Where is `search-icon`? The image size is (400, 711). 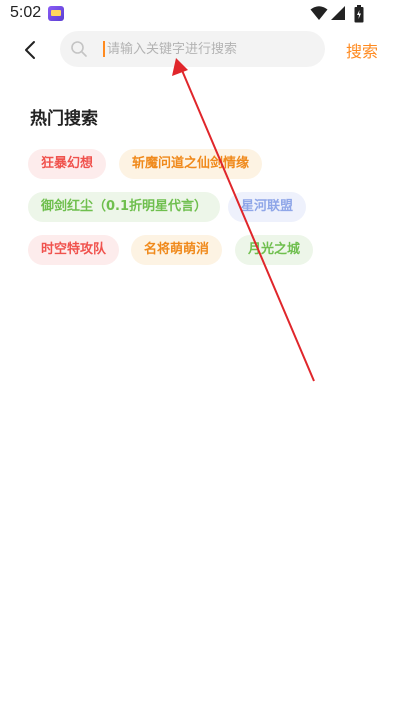 search-icon is located at coordinates (79, 49).